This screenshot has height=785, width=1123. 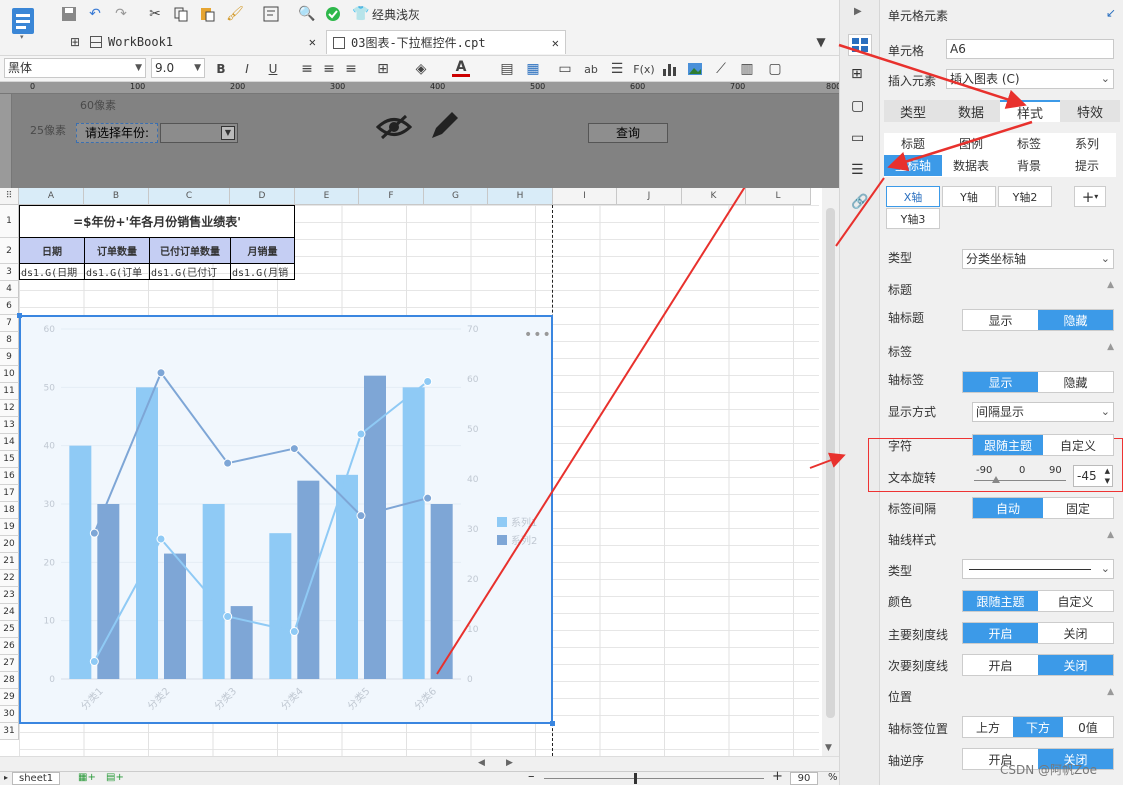 What do you see at coordinates (262, 250) in the screenshot?
I see `header-cell-monthly-sales: 月销量` at bounding box center [262, 250].